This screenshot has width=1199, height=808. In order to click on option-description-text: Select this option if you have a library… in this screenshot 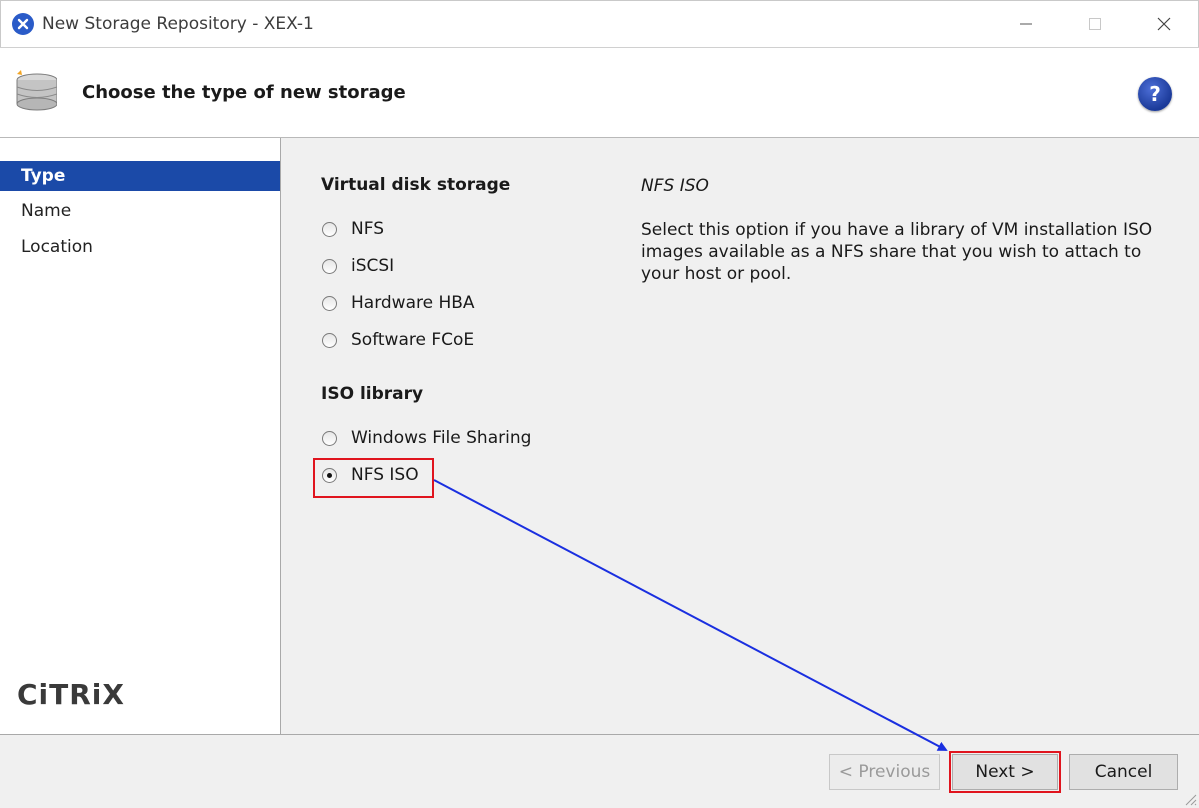, I will do `click(897, 252)`.